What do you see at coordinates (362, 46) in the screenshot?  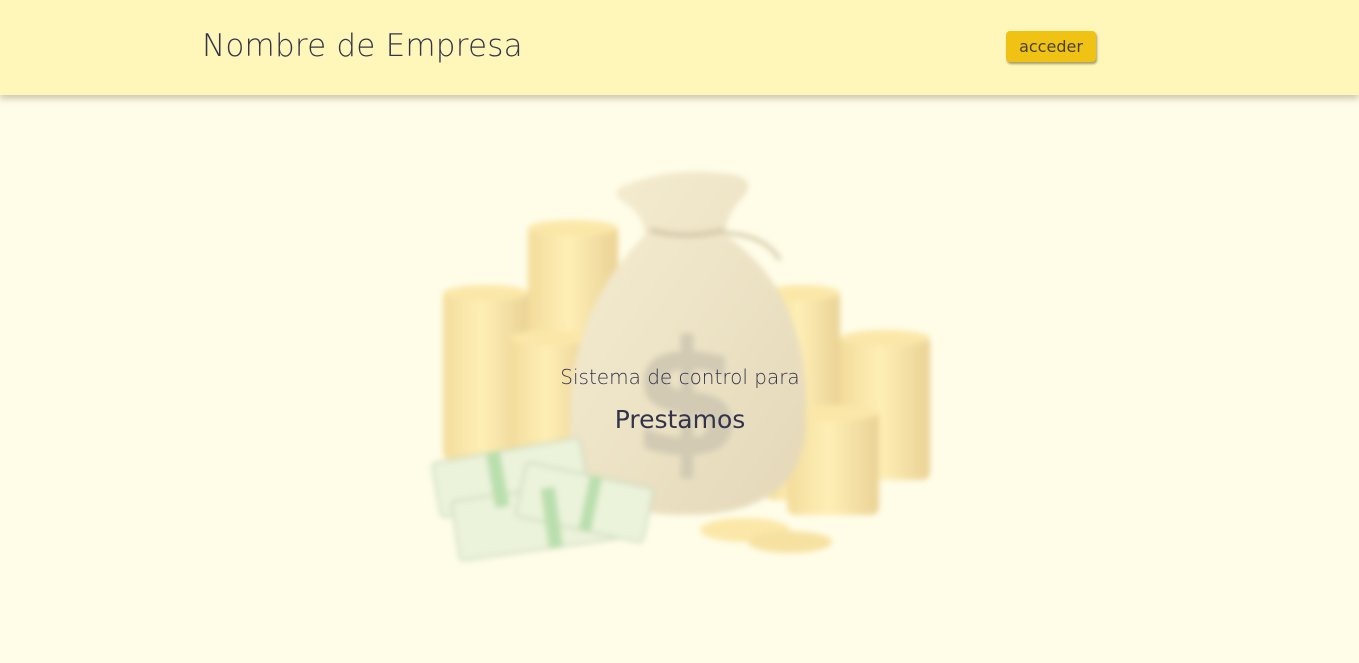 I see `company-name: Nombre de Empresa` at bounding box center [362, 46].